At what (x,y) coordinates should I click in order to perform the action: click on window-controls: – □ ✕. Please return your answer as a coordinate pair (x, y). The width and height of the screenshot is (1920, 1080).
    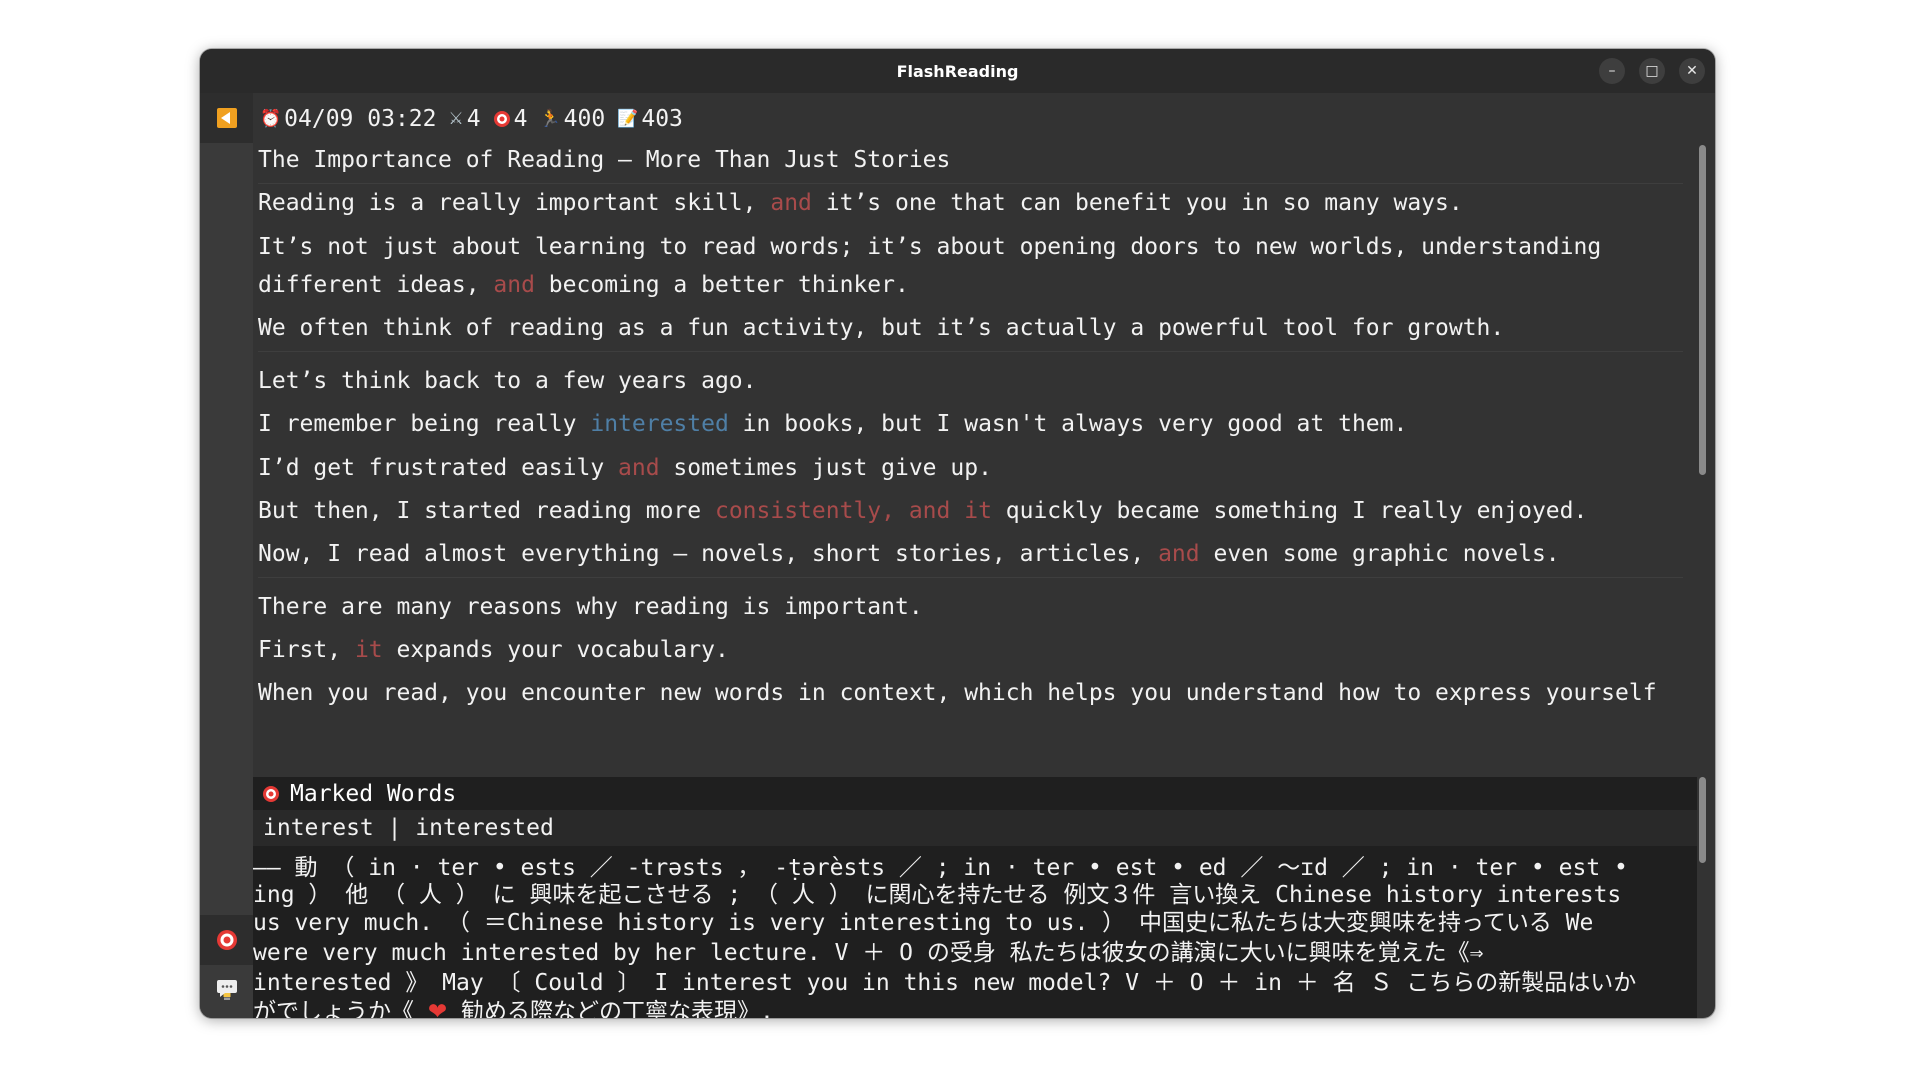
    Looking at the image, I should click on (1652, 71).